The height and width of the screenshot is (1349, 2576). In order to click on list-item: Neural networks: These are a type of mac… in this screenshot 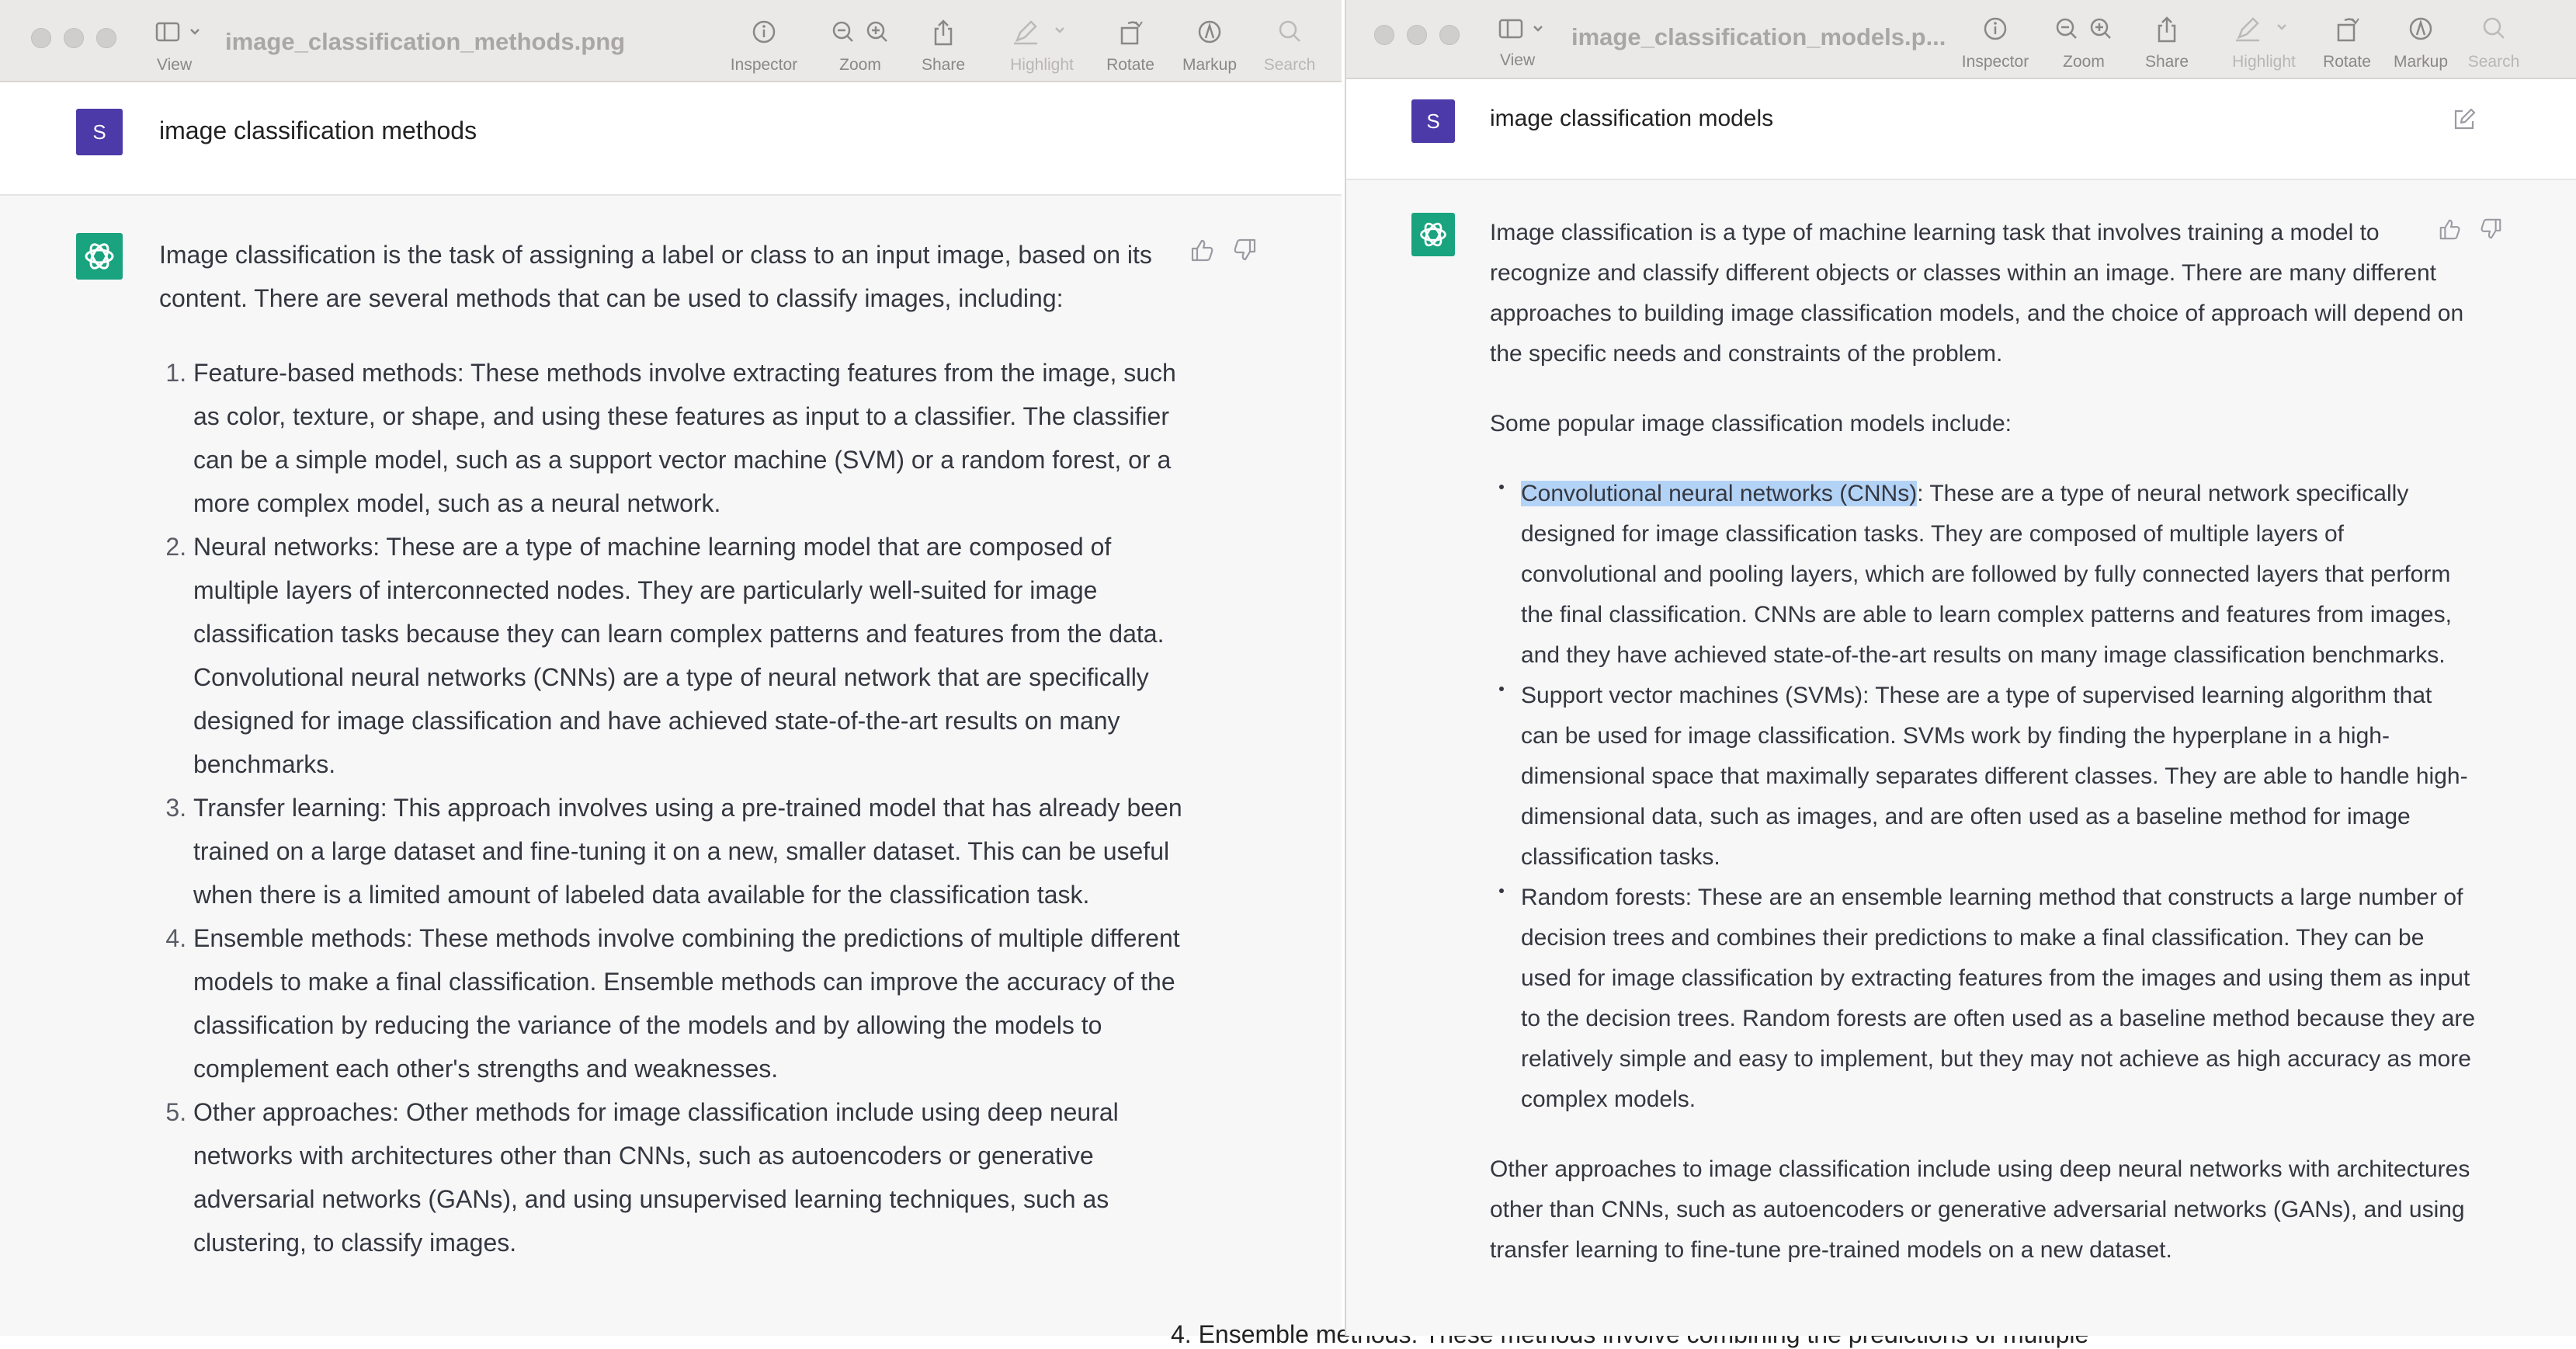, I will do `click(688, 655)`.